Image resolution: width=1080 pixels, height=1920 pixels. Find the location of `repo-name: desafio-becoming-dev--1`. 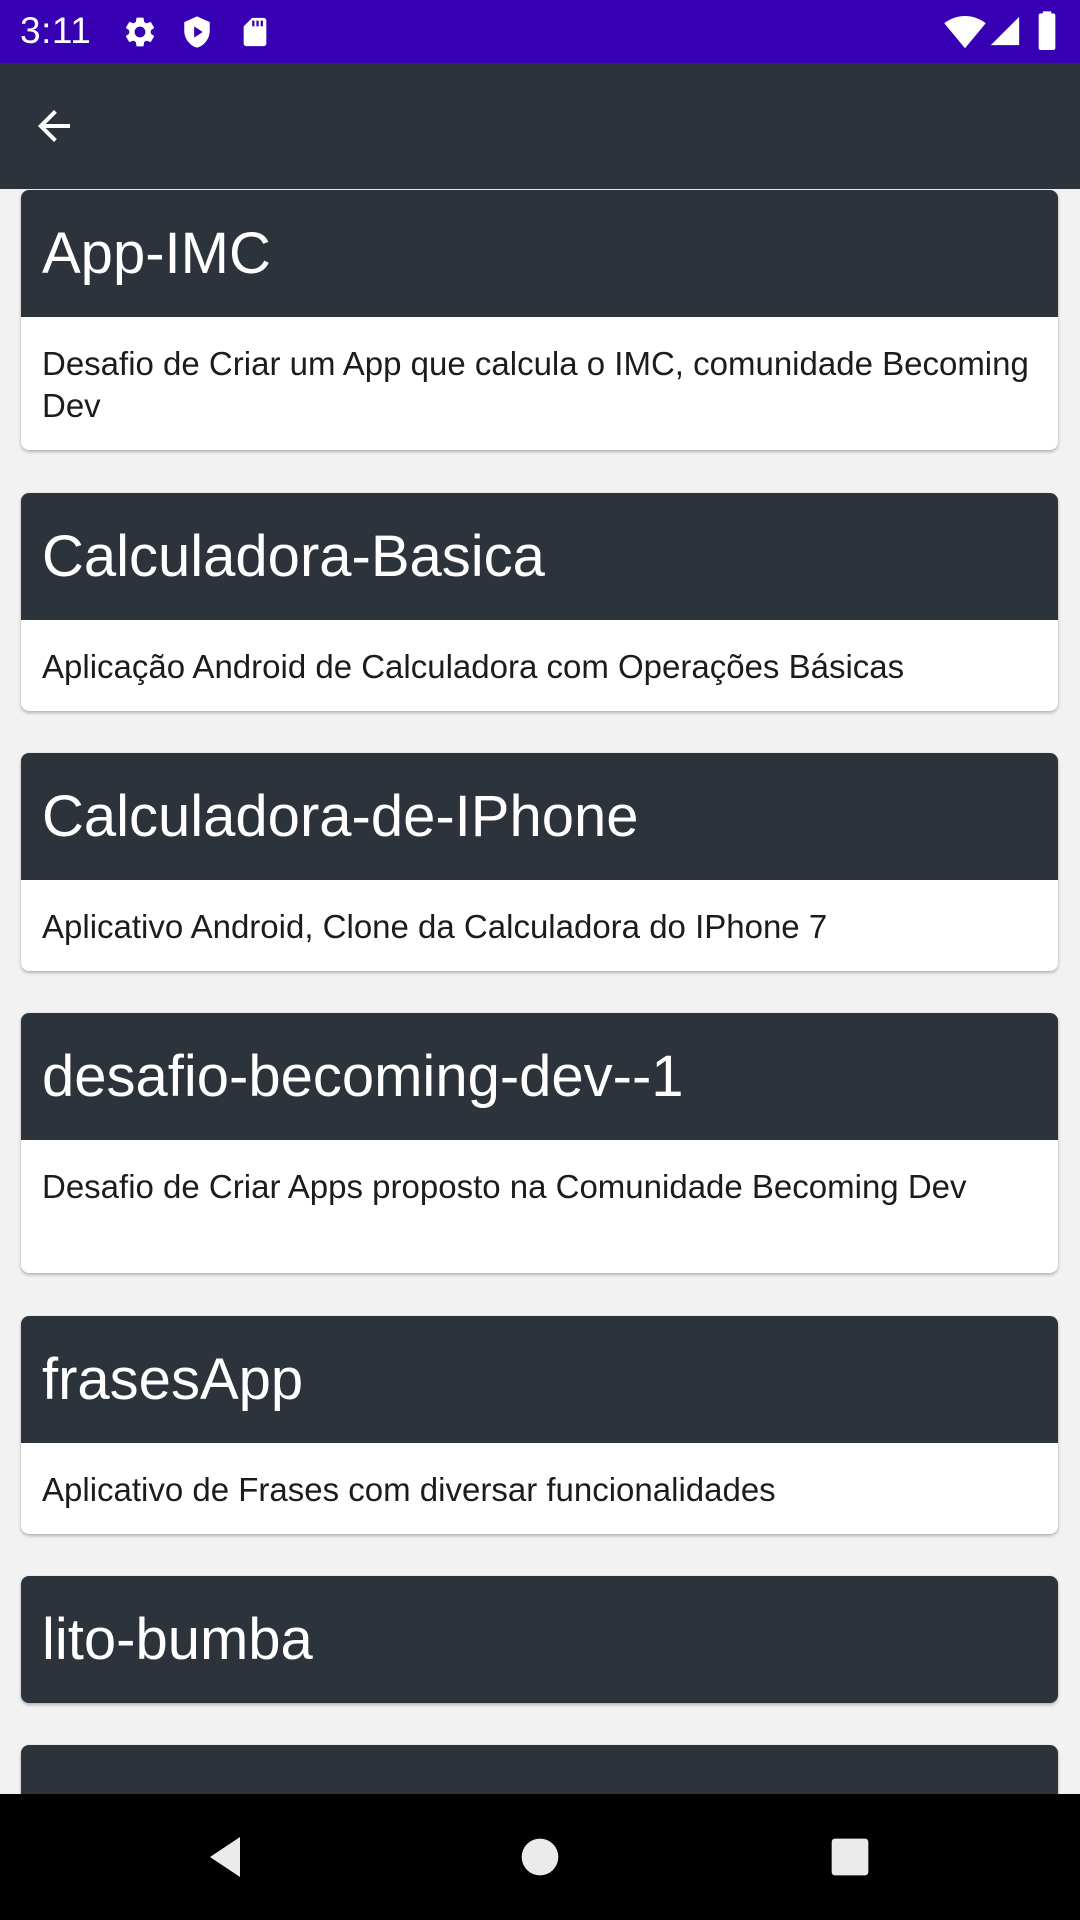

repo-name: desafio-becoming-dev--1 is located at coordinates (363, 1076).